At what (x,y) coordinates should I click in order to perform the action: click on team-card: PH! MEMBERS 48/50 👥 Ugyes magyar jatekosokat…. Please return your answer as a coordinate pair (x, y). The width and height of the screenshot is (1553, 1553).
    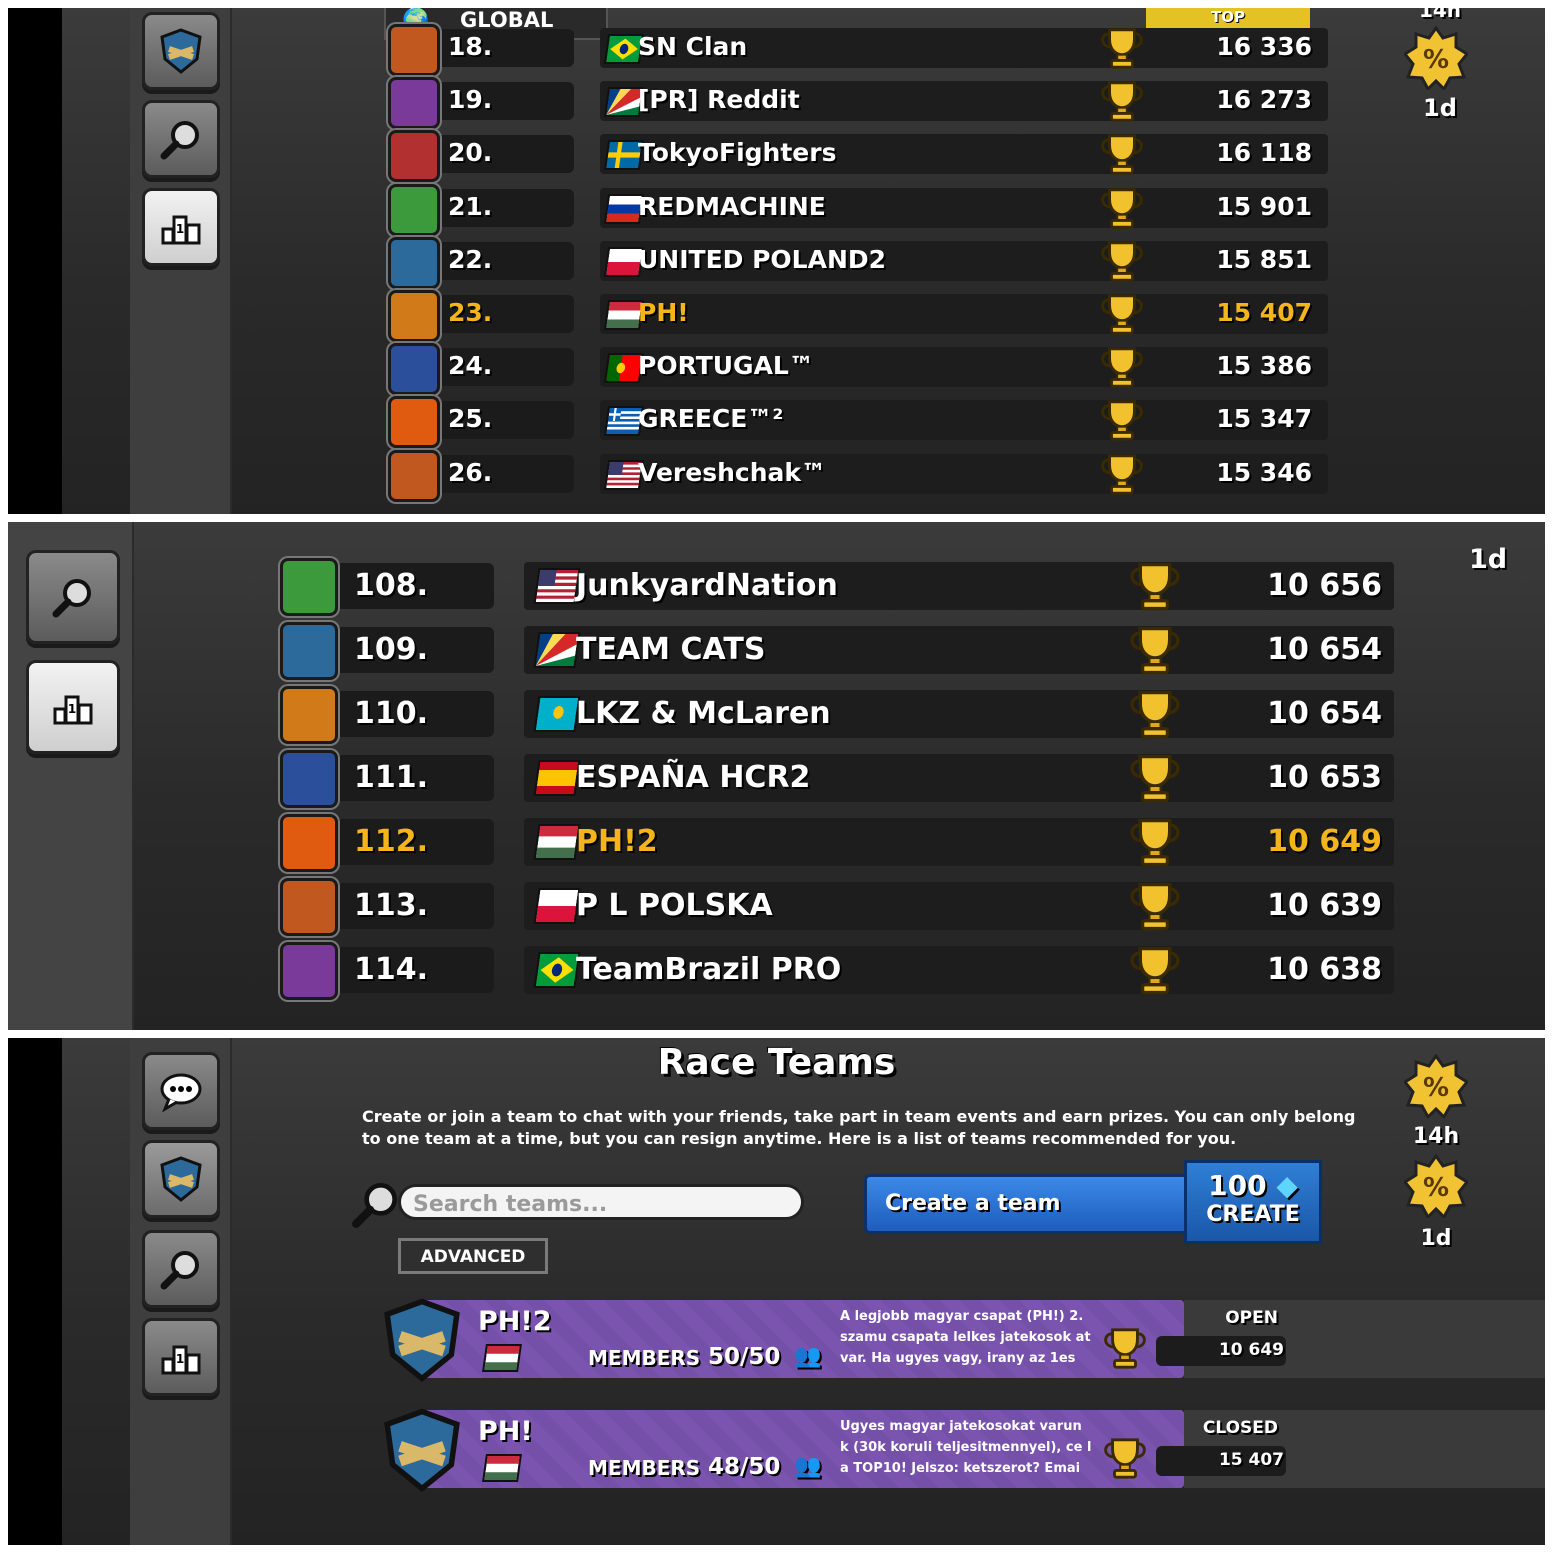
    Looking at the image, I should click on (959, 1450).